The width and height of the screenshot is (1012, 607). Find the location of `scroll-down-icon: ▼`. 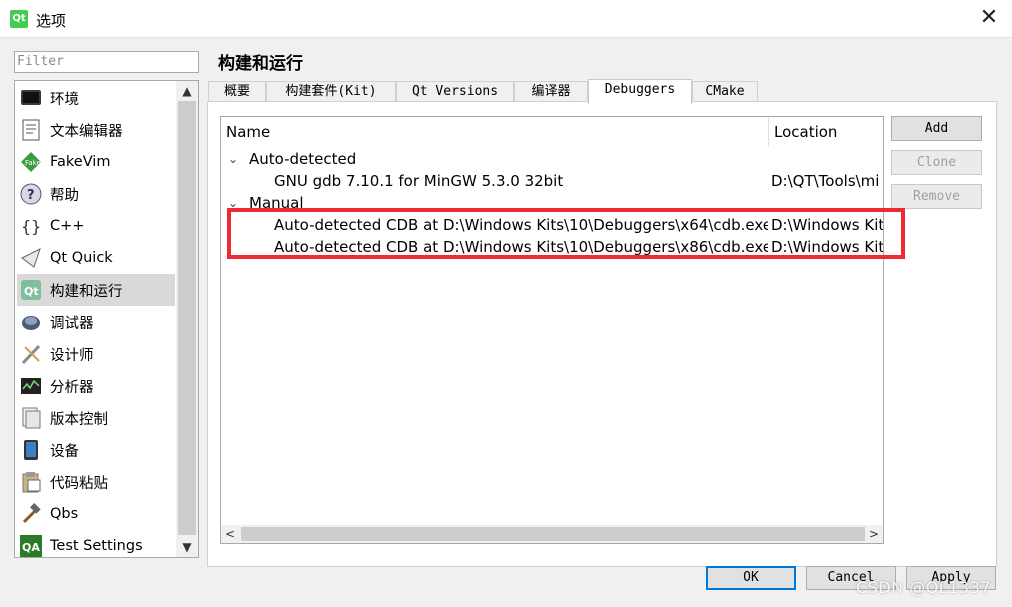

scroll-down-icon: ▼ is located at coordinates (187, 547).